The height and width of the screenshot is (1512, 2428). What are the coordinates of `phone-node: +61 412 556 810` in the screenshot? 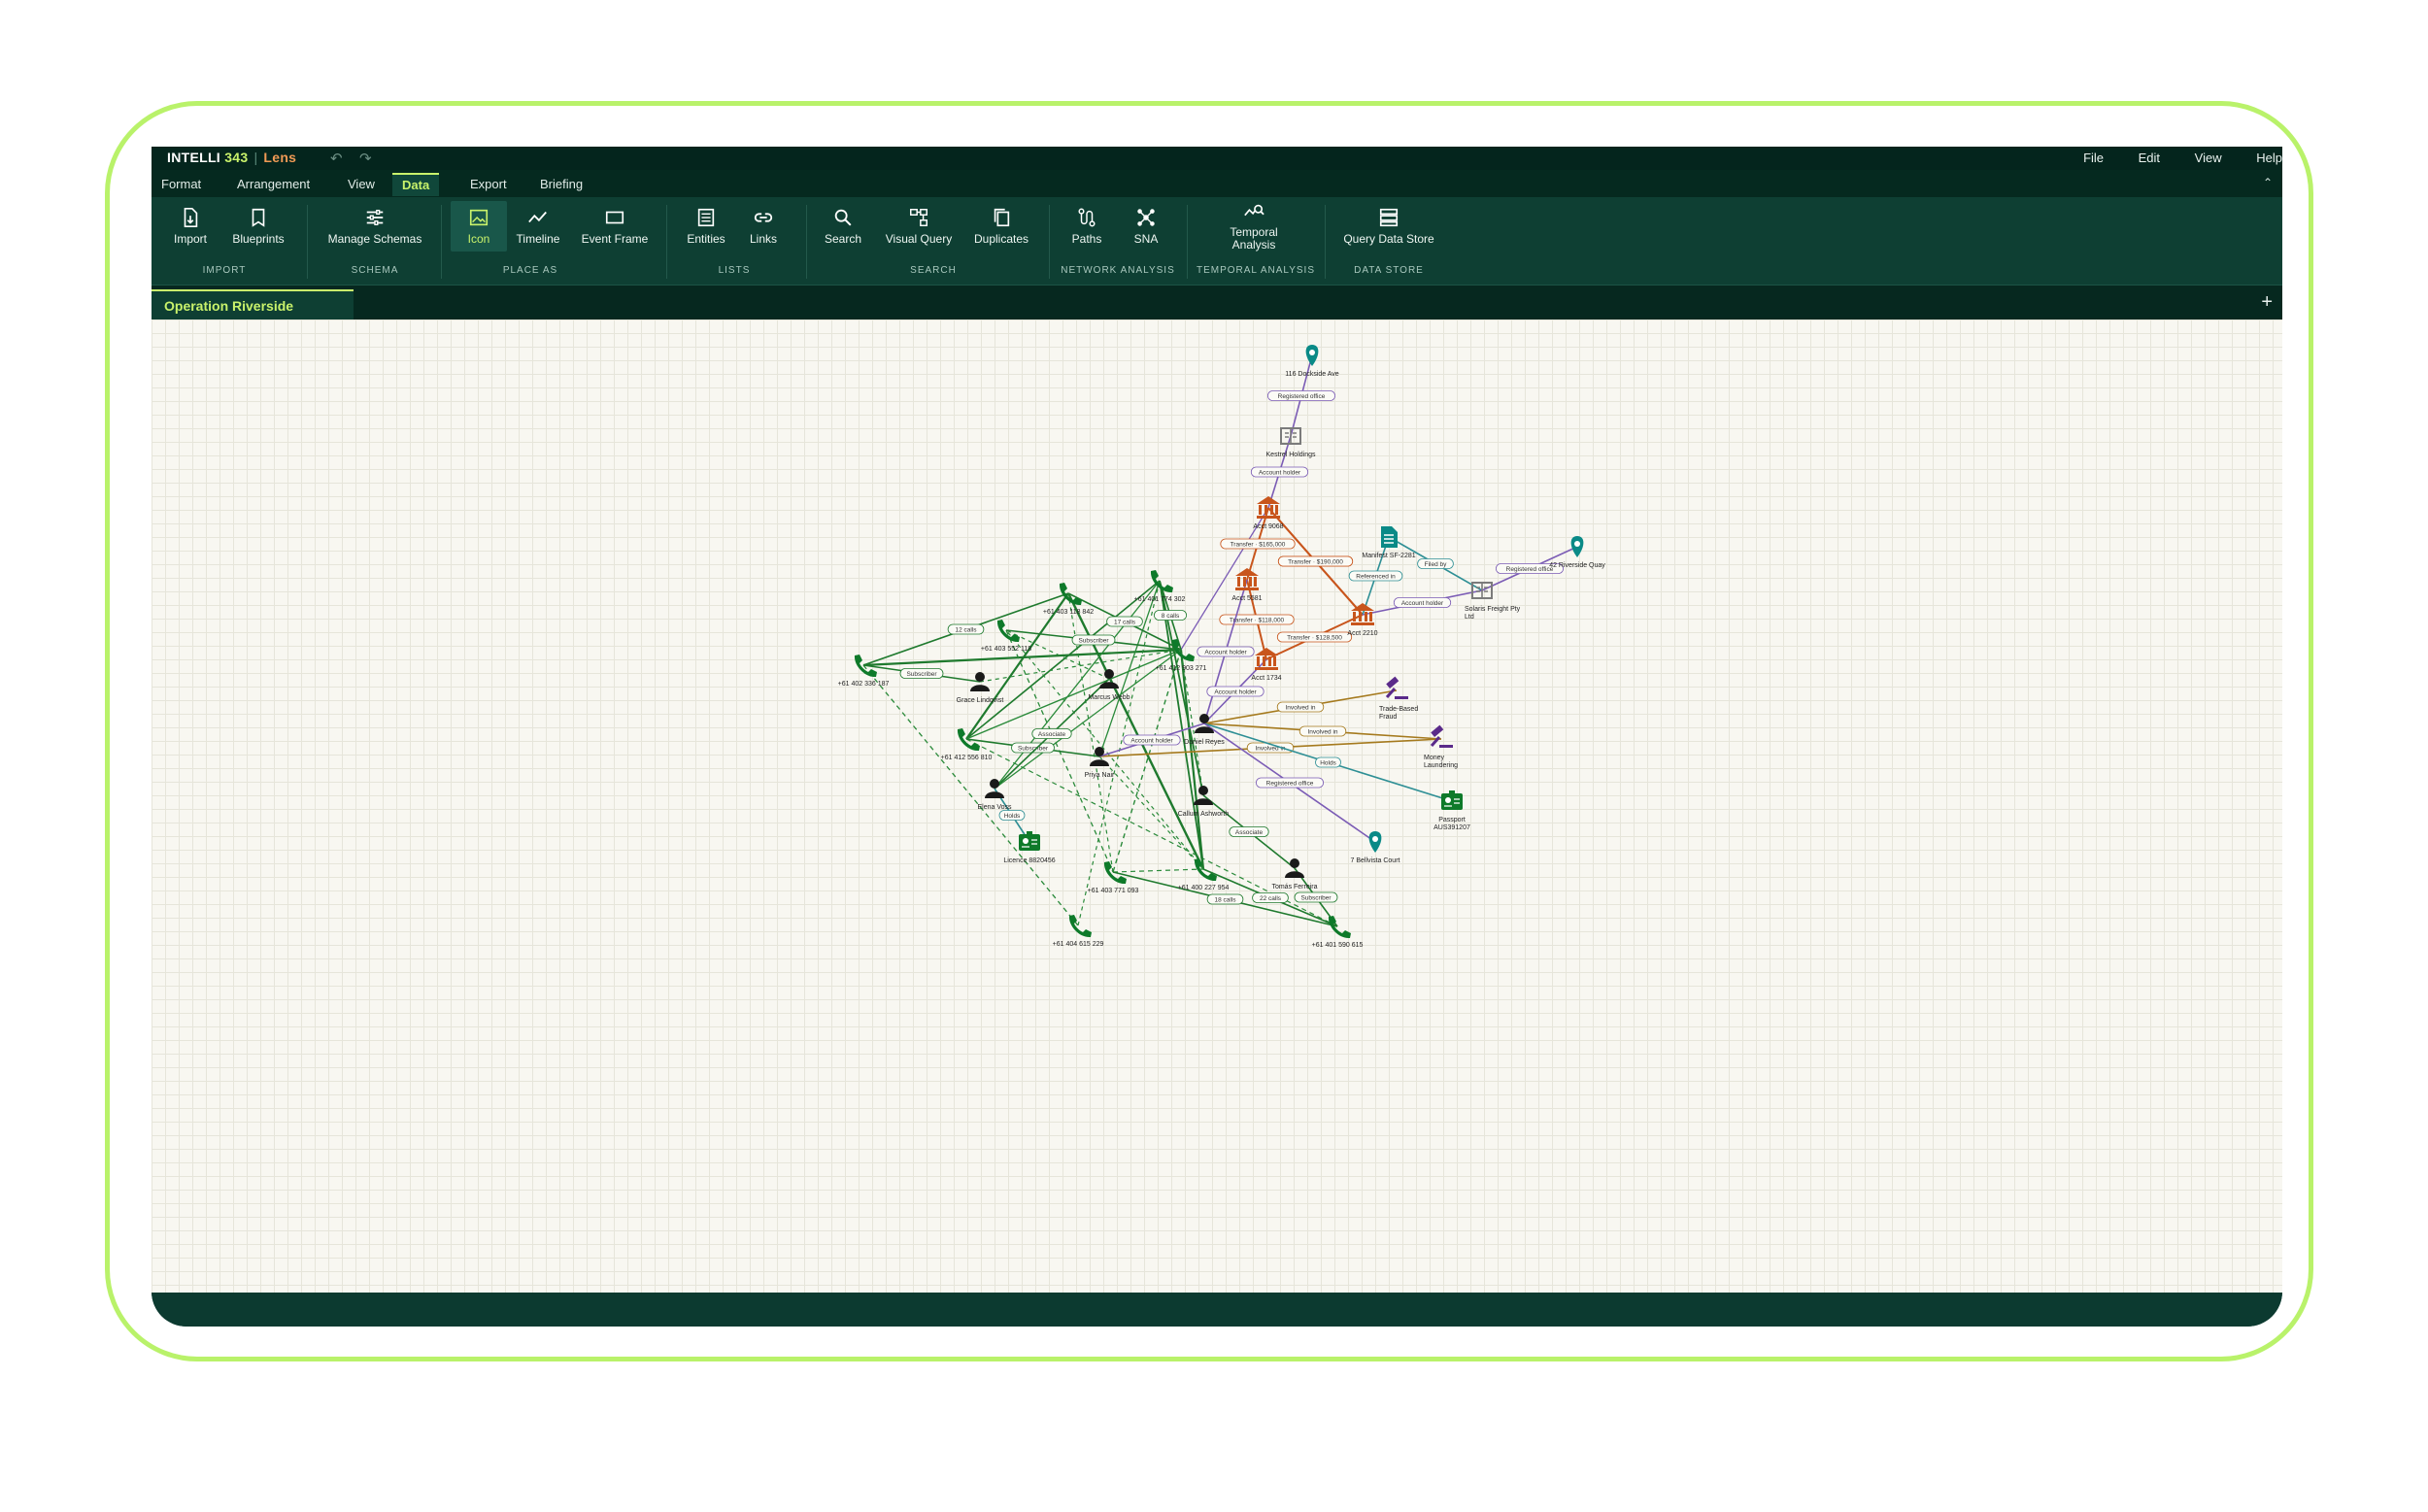 It's located at (967, 744).